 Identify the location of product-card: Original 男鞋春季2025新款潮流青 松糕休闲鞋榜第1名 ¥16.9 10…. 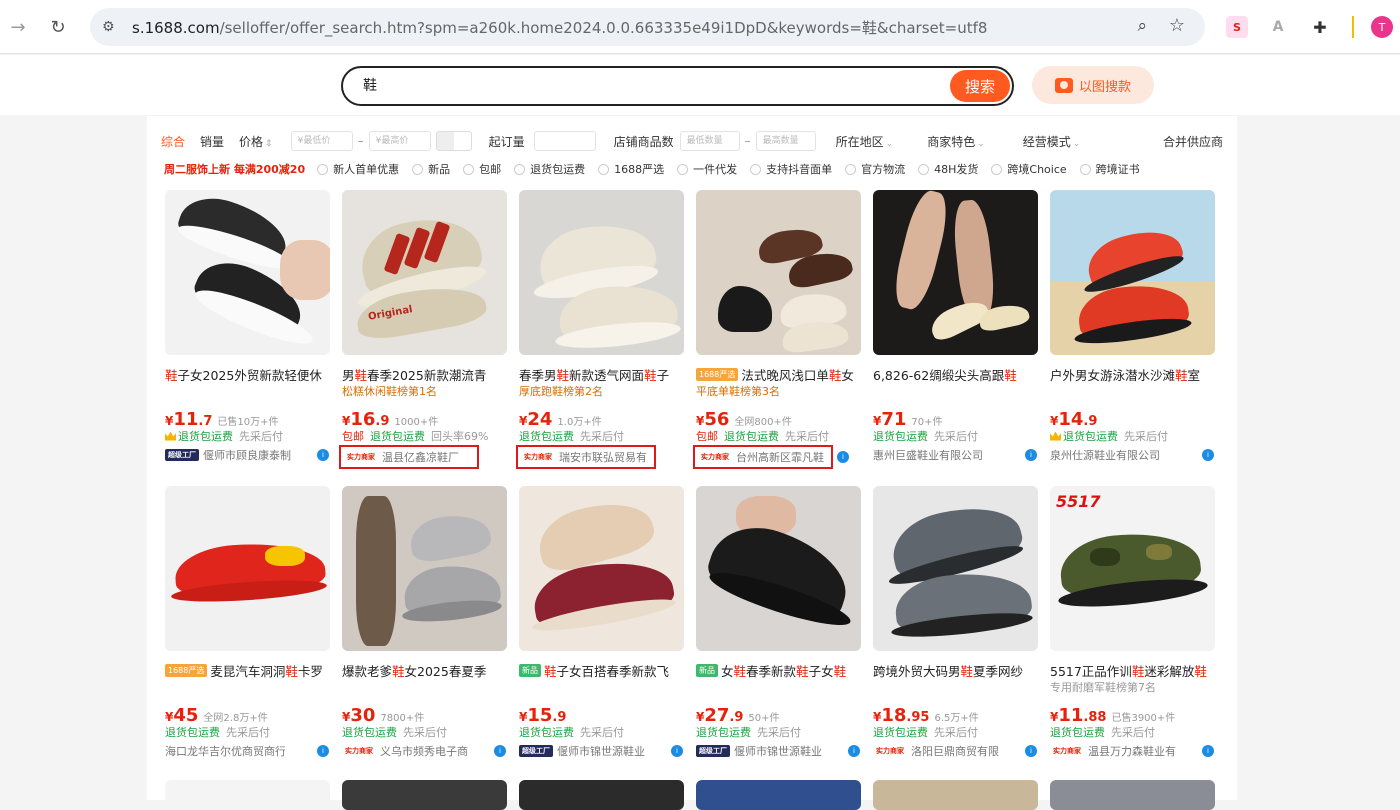
(424, 329).